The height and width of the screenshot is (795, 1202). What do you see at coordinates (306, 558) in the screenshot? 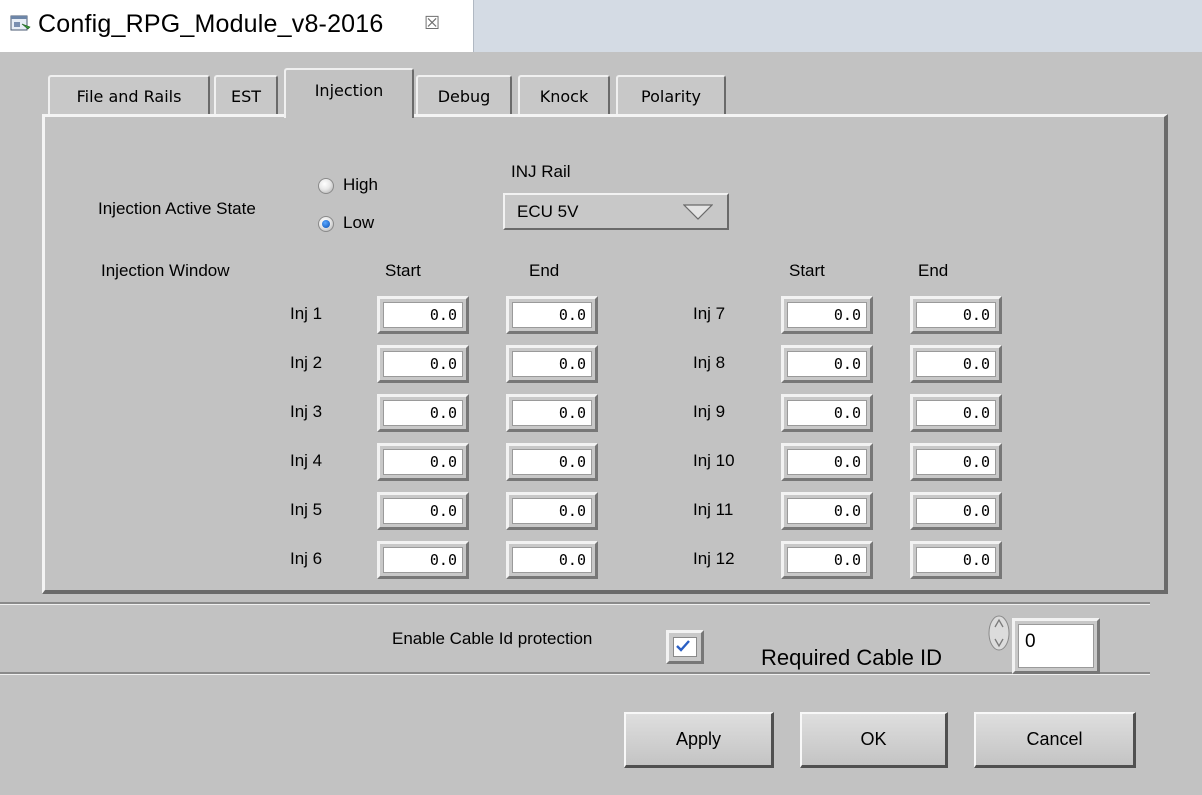
I see `injector-label: Inj 6` at bounding box center [306, 558].